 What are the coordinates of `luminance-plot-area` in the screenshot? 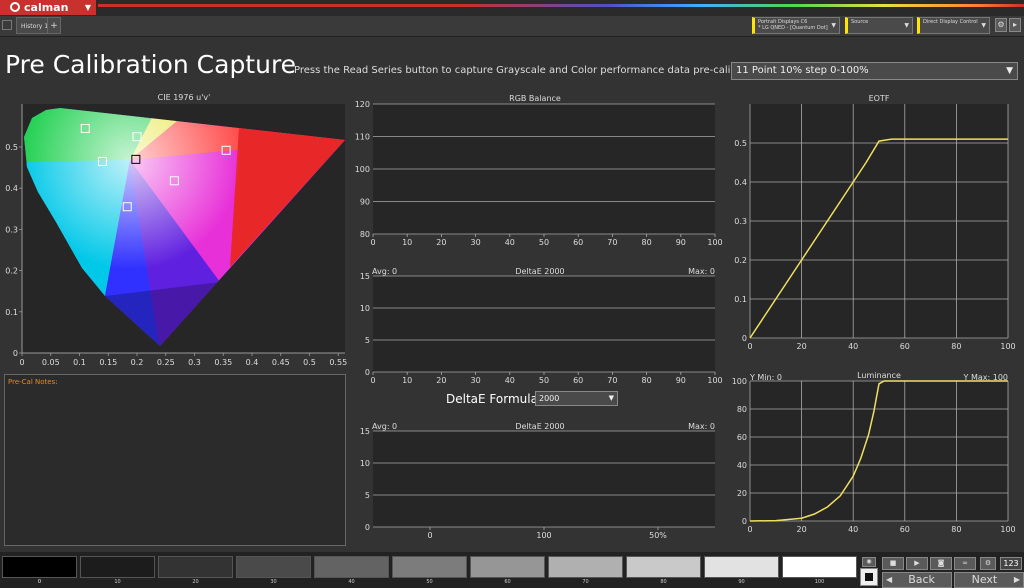 It's located at (879, 451).